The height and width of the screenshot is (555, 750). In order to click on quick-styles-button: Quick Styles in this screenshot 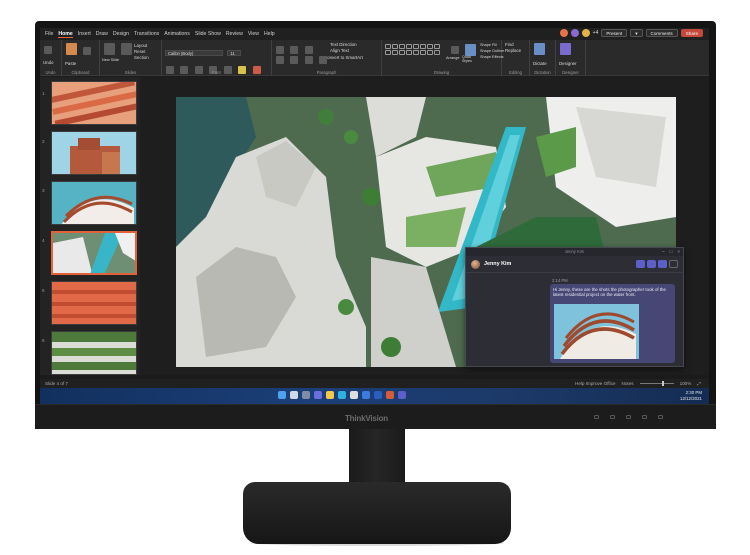, I will do `click(471, 59)`.